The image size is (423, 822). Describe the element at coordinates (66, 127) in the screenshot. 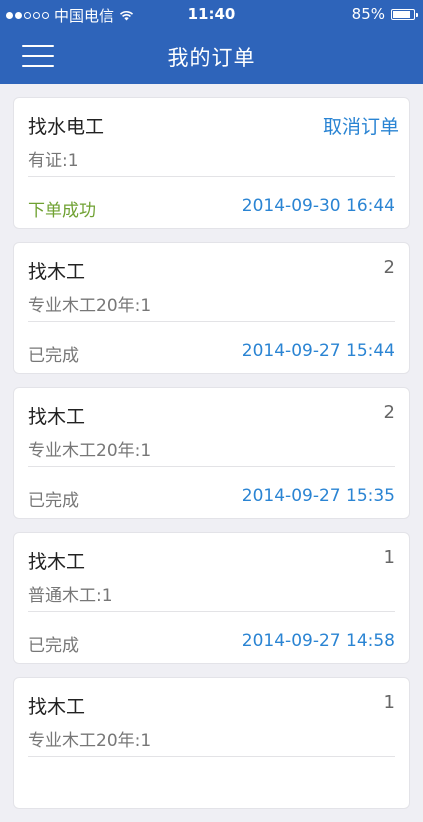

I see `order-title: 找水电工` at that location.